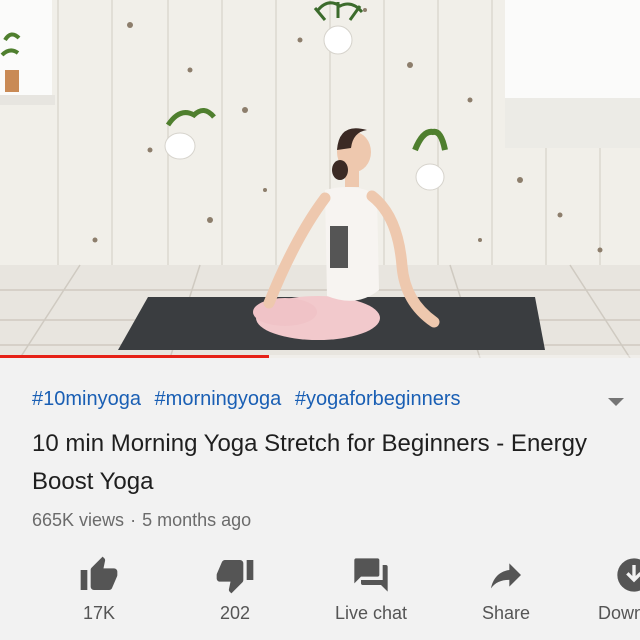  I want to click on share-arrow-icon, so click(506, 576).